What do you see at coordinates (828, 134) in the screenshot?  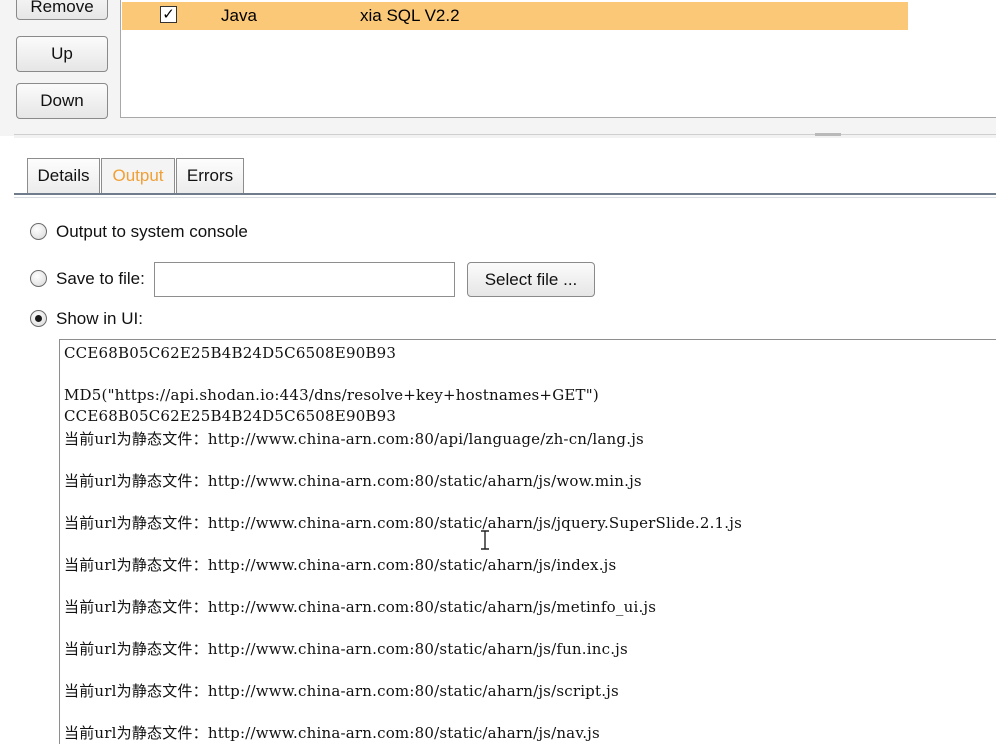 I see `splitter-grip` at bounding box center [828, 134].